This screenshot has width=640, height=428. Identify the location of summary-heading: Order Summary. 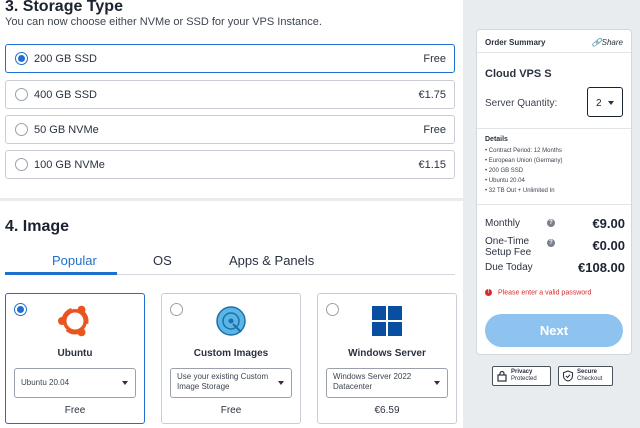
(515, 42).